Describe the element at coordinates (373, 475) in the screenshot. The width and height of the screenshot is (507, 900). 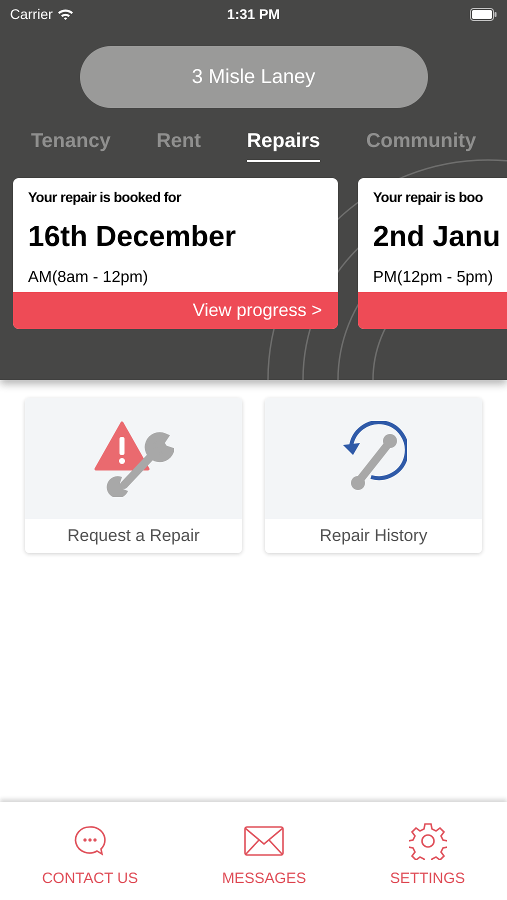
I see `menu-tile: Repair History` at that location.